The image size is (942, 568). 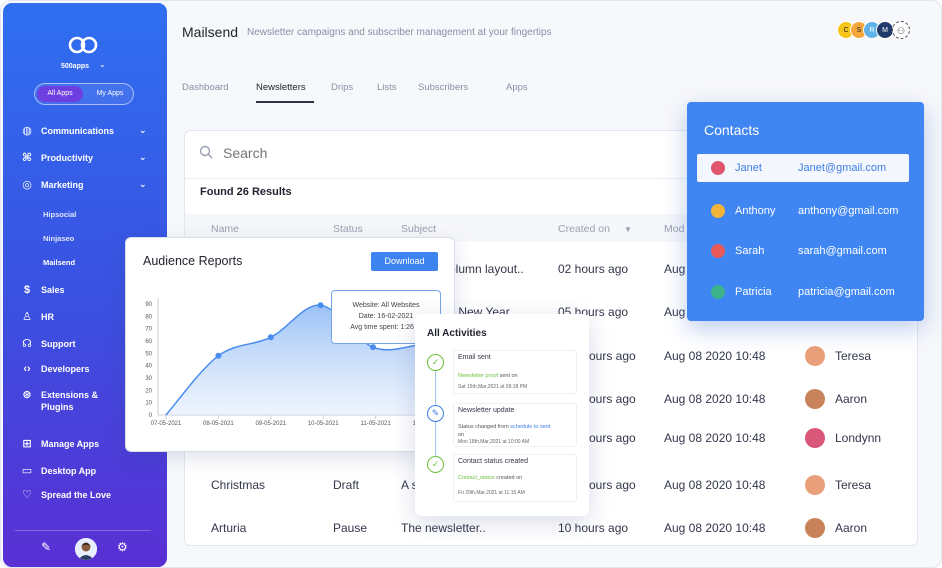 I want to click on brand-name: 500apps, so click(x=75, y=66).